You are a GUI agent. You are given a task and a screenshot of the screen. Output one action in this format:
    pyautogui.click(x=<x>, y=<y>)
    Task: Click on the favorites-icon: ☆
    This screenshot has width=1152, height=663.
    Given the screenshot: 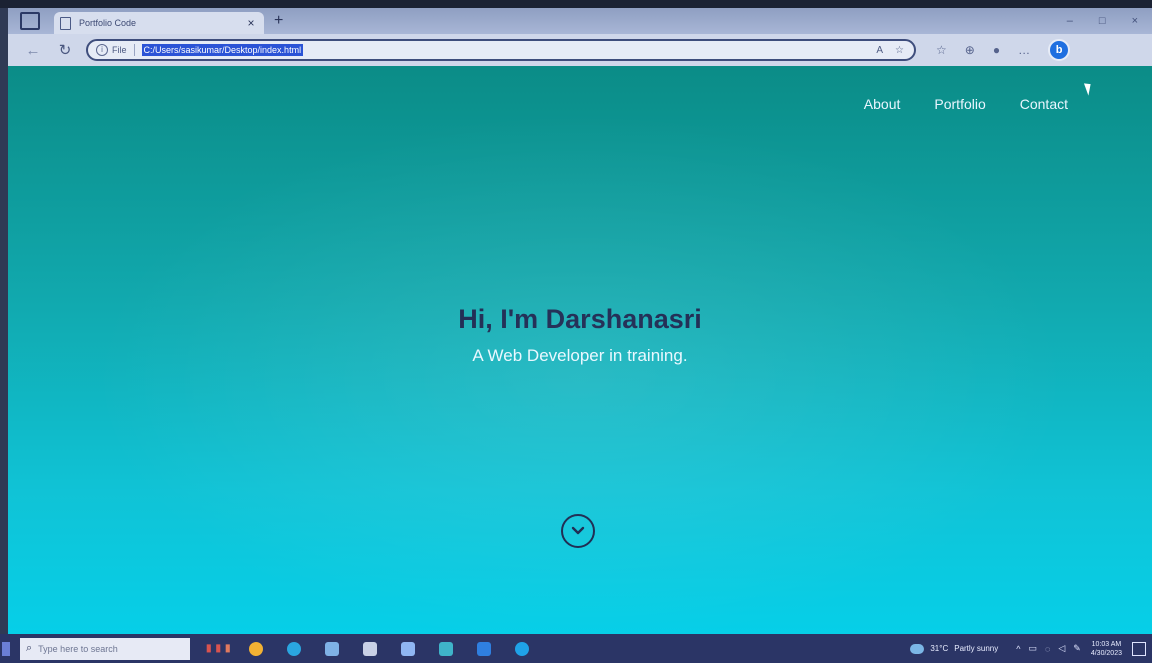 What is the action you would take?
    pyautogui.click(x=941, y=50)
    